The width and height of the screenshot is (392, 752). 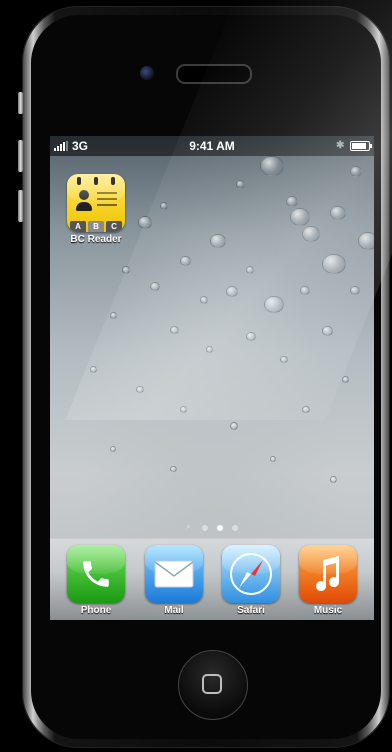 I want to click on dock: Phone Mail Safari Music, so click(x=212, y=579).